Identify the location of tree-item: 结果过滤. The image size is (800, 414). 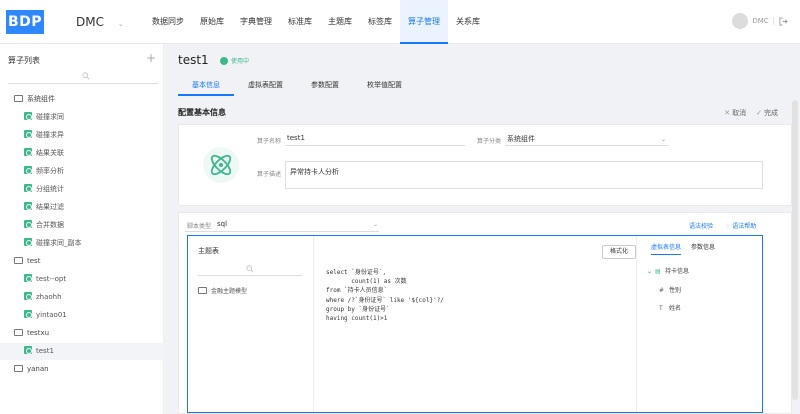
(82, 207).